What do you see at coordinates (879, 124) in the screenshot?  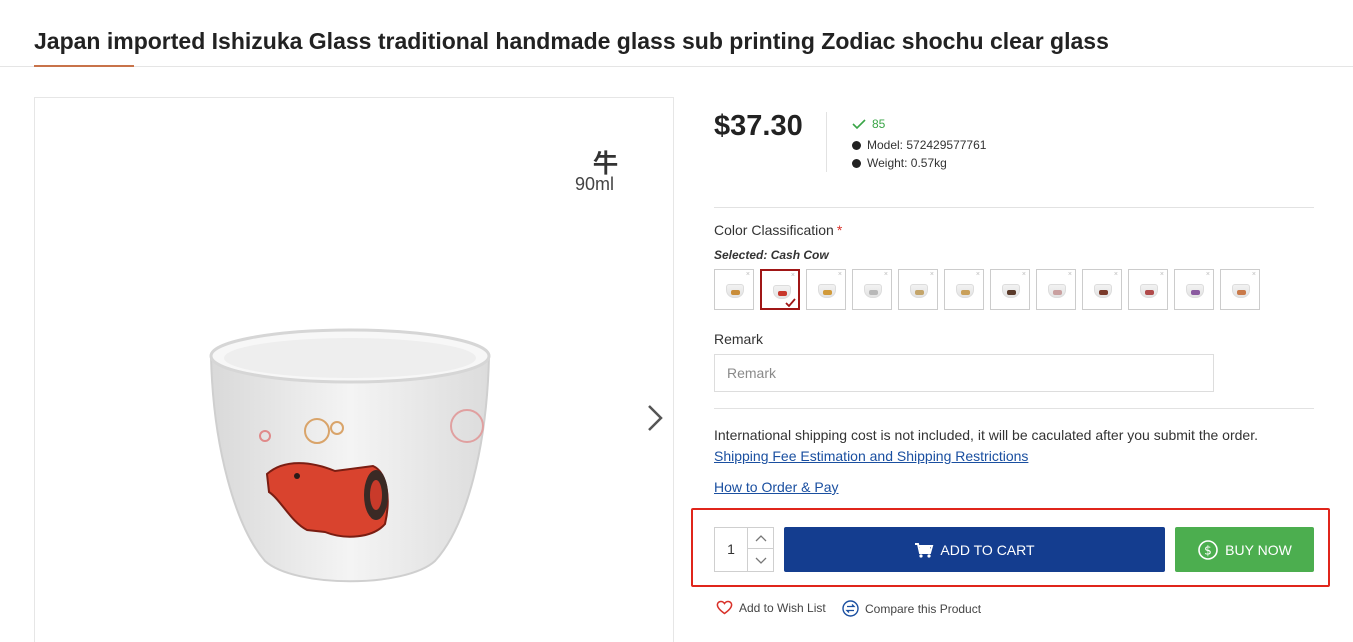 I see `sold-count-value: 85` at bounding box center [879, 124].